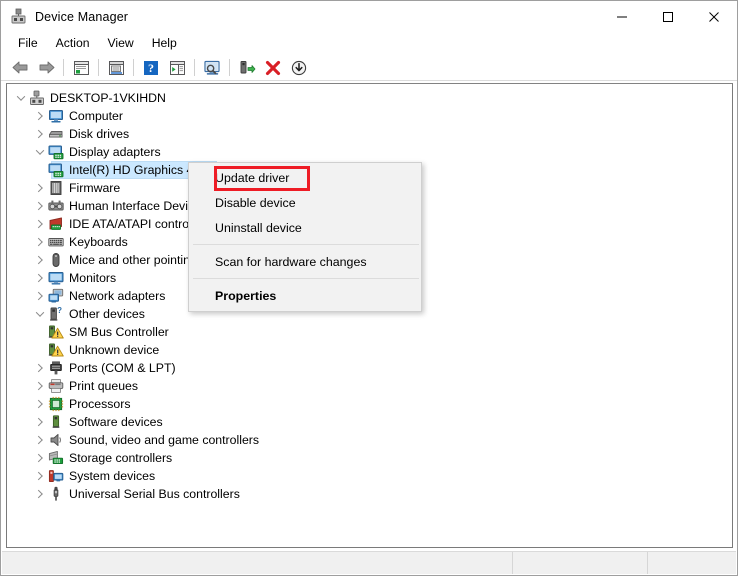 This screenshot has height=576, width=738. What do you see at coordinates (56, 188) in the screenshot?
I see `firmware-icon` at bounding box center [56, 188].